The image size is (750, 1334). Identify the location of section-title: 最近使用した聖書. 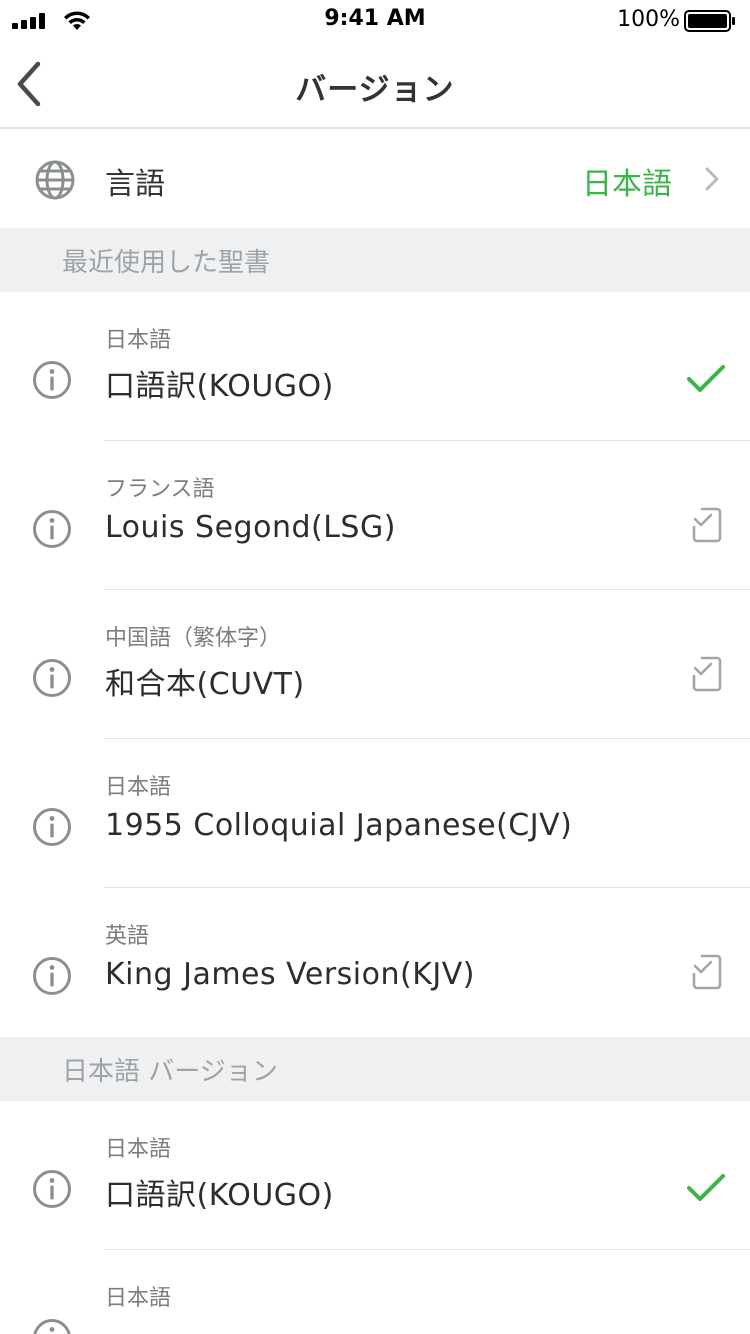
(166, 263).